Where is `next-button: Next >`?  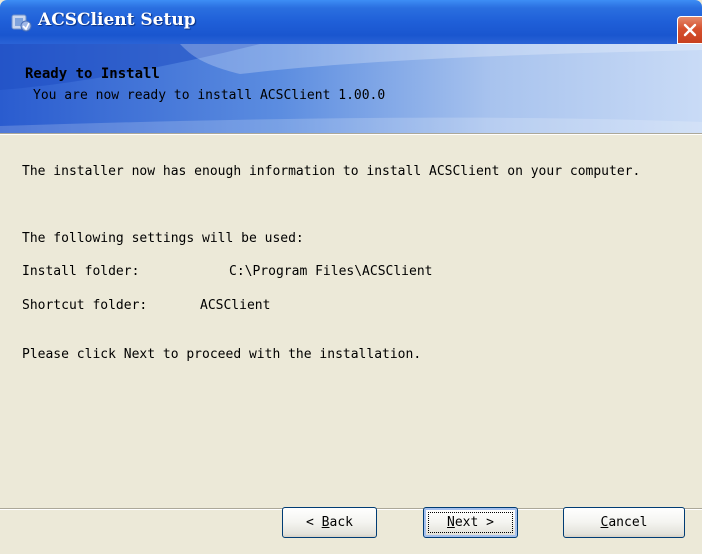
next-button: Next > is located at coordinates (470, 522).